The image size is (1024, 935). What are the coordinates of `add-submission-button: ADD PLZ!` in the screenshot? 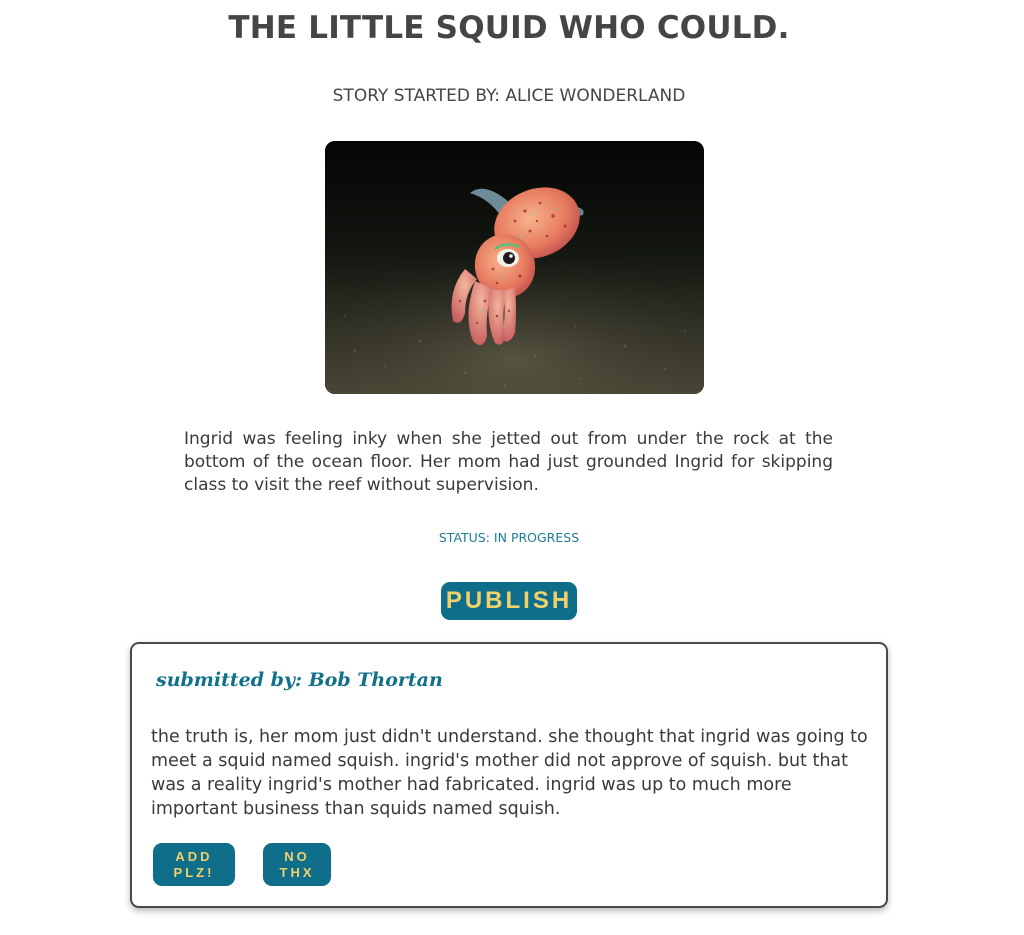 It's located at (194, 864).